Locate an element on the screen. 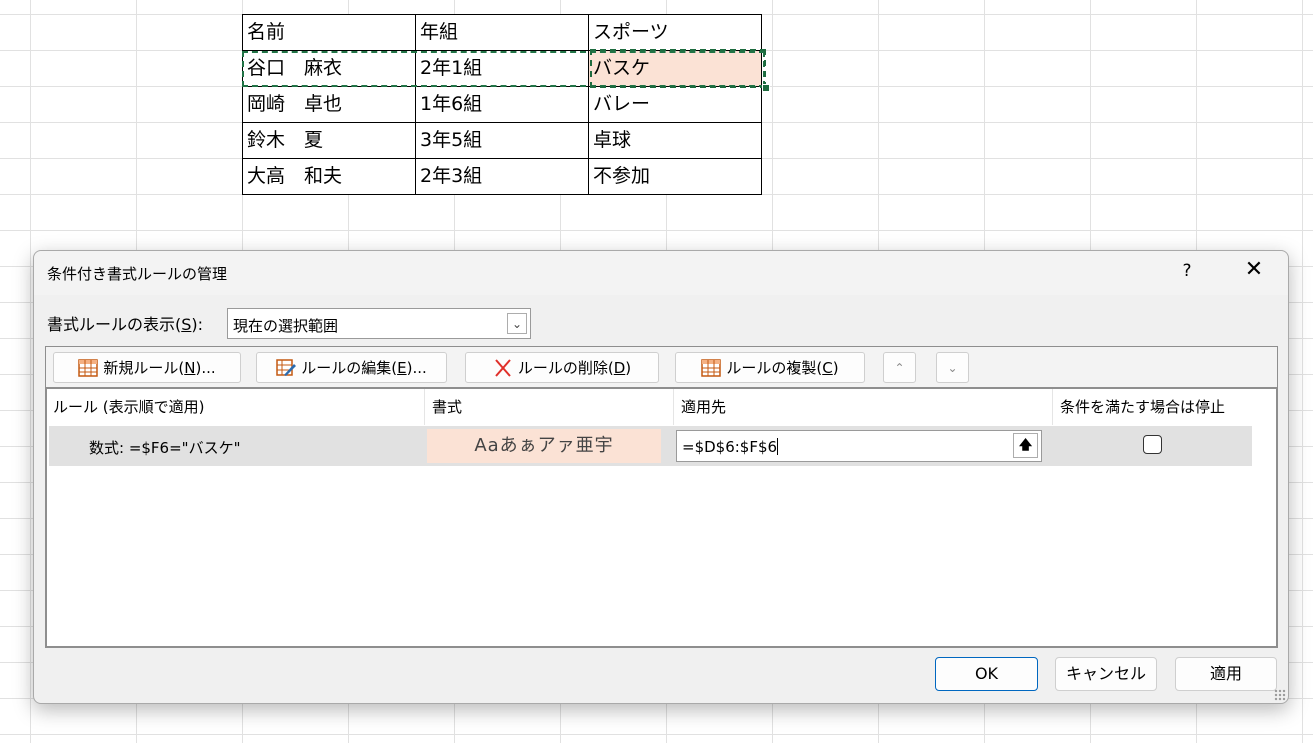 The width and height of the screenshot is (1313, 743). table-row: 岡崎 卓也 1年6組 バレー is located at coordinates (502, 104).